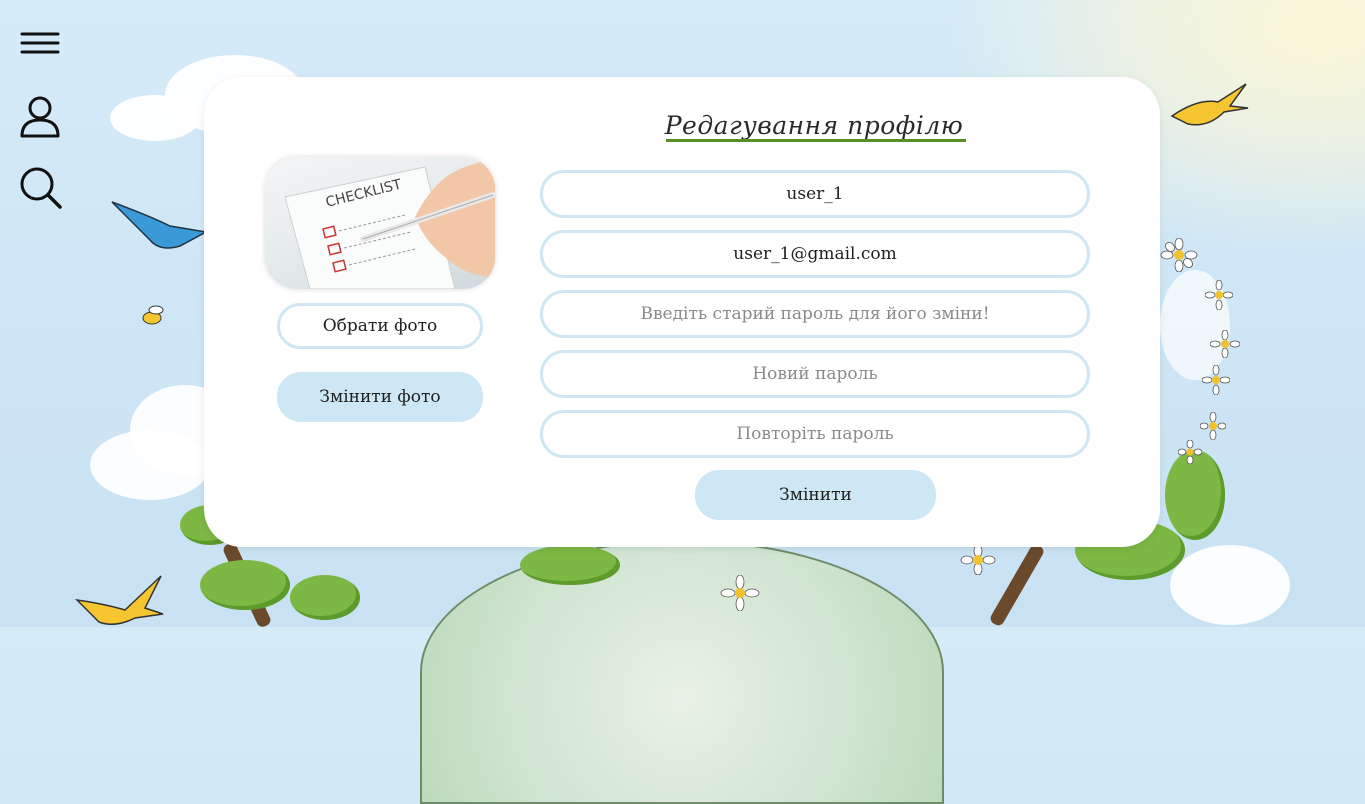 The width and height of the screenshot is (1365, 804). I want to click on new-password-placeholder: Новий пароль, so click(815, 374).